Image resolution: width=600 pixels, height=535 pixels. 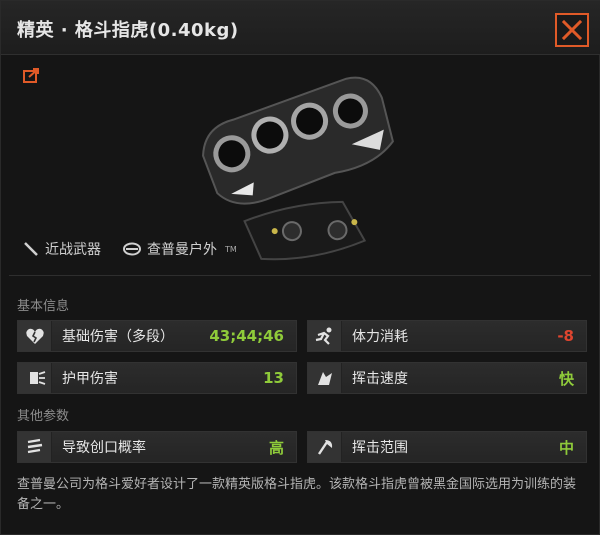 I want to click on stat-label: 体力消耗, so click(x=380, y=337).